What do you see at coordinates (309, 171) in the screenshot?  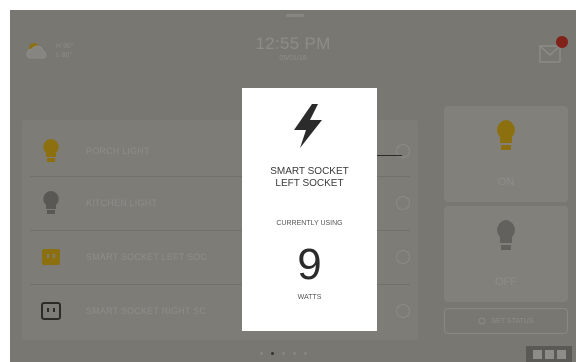 I see `dialog-device-line1: SMART SOCKET` at bounding box center [309, 171].